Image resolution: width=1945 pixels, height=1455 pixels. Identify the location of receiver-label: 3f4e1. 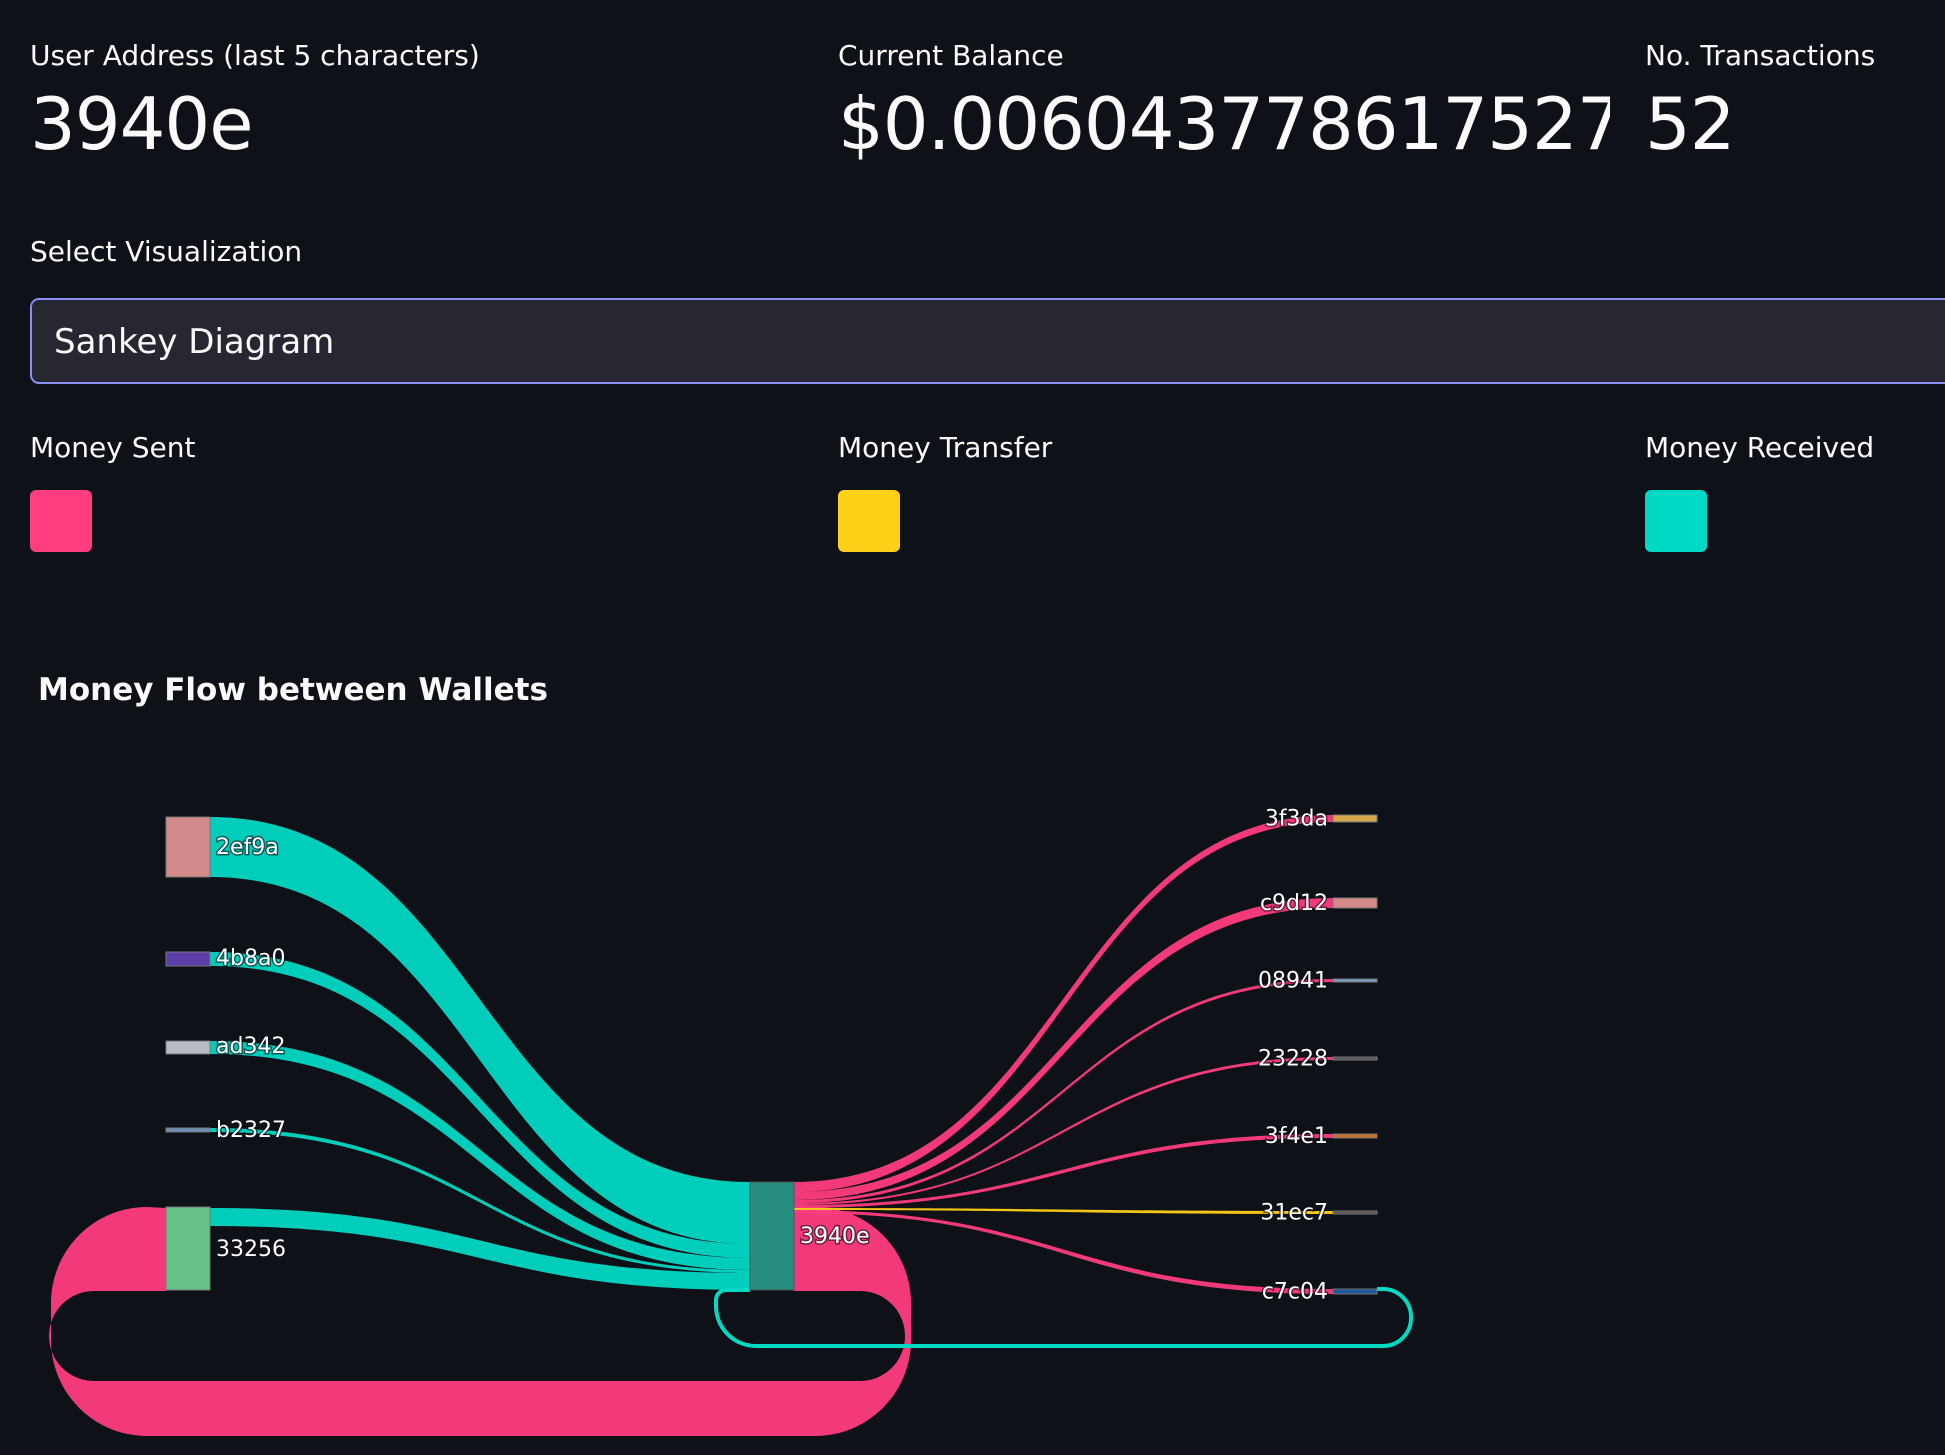
(1296, 1136).